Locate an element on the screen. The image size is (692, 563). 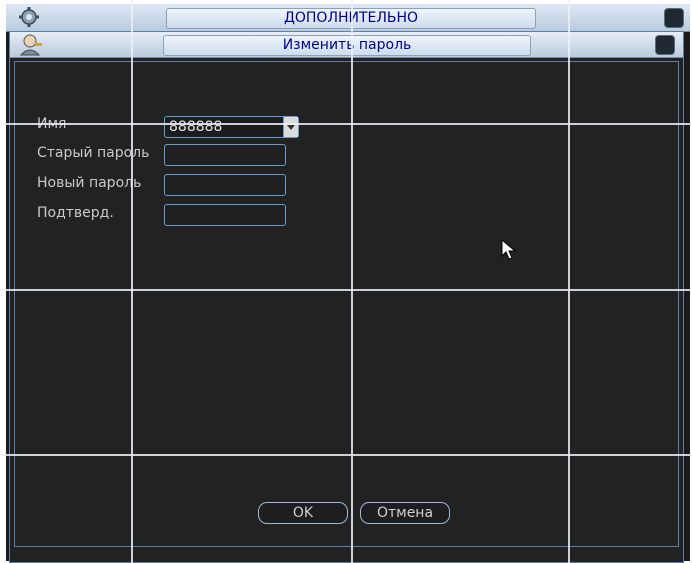
confirm-password-label: Подтверд. is located at coordinates (75, 213).